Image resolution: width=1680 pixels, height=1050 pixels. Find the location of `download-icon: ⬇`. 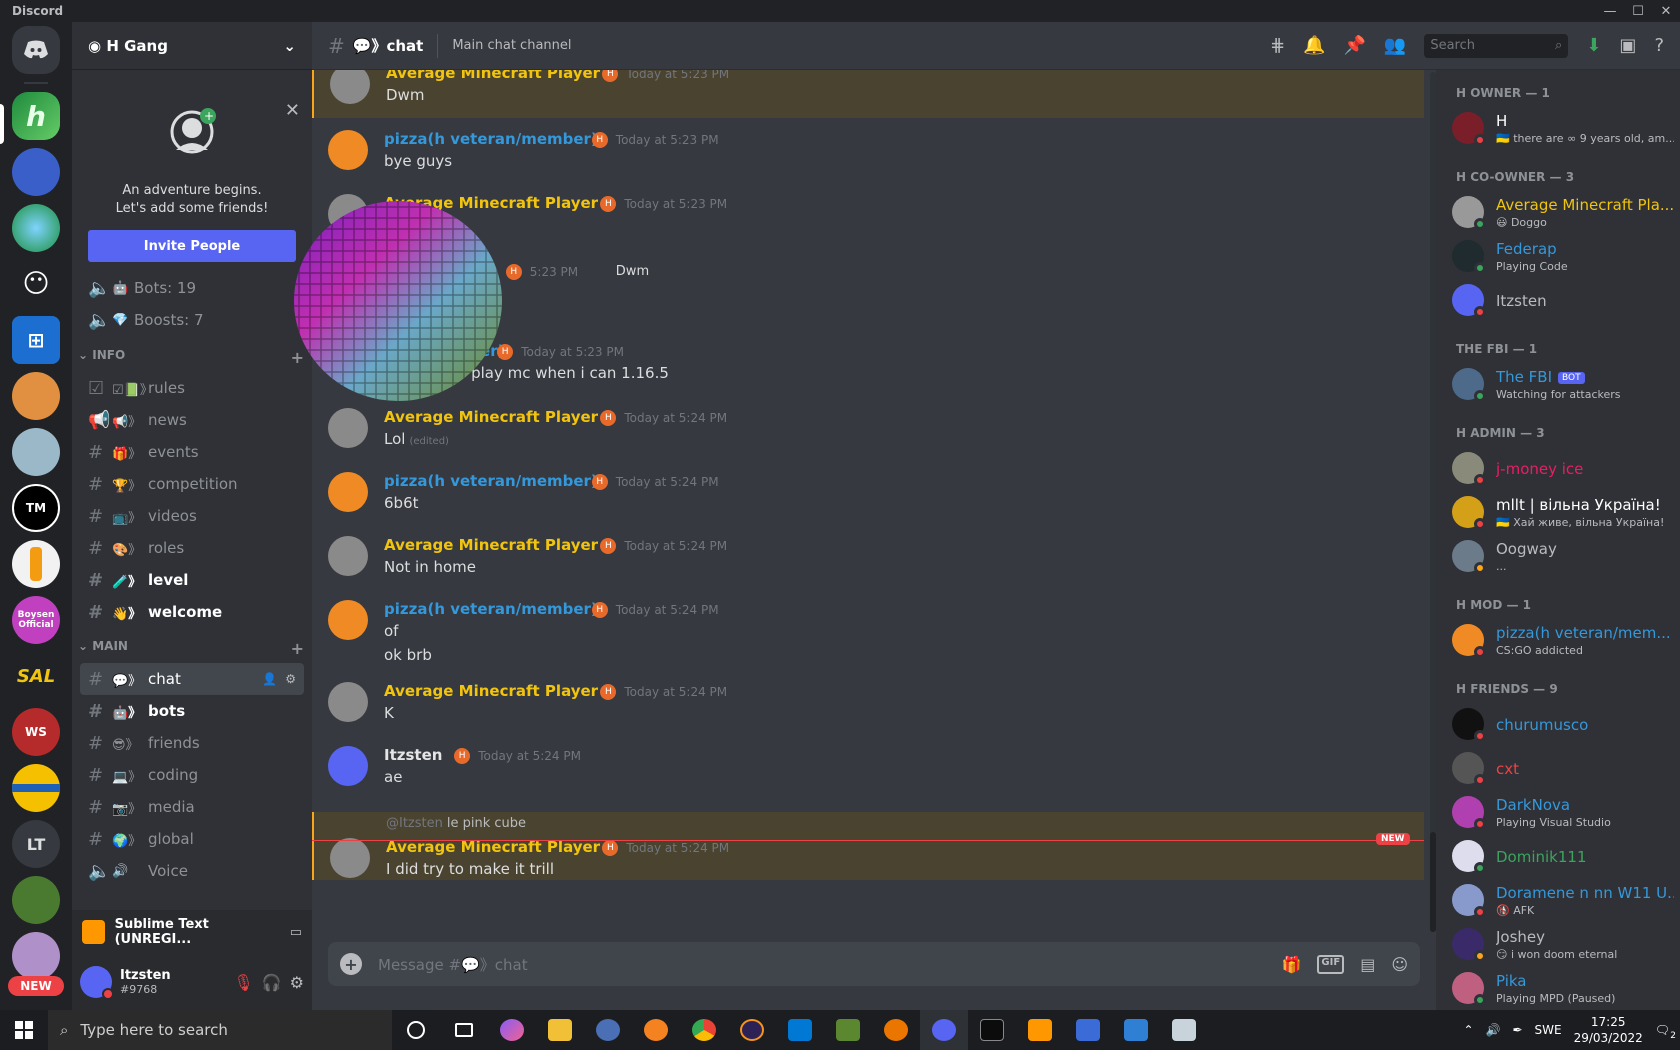

download-icon: ⬇ is located at coordinates (1593, 45).